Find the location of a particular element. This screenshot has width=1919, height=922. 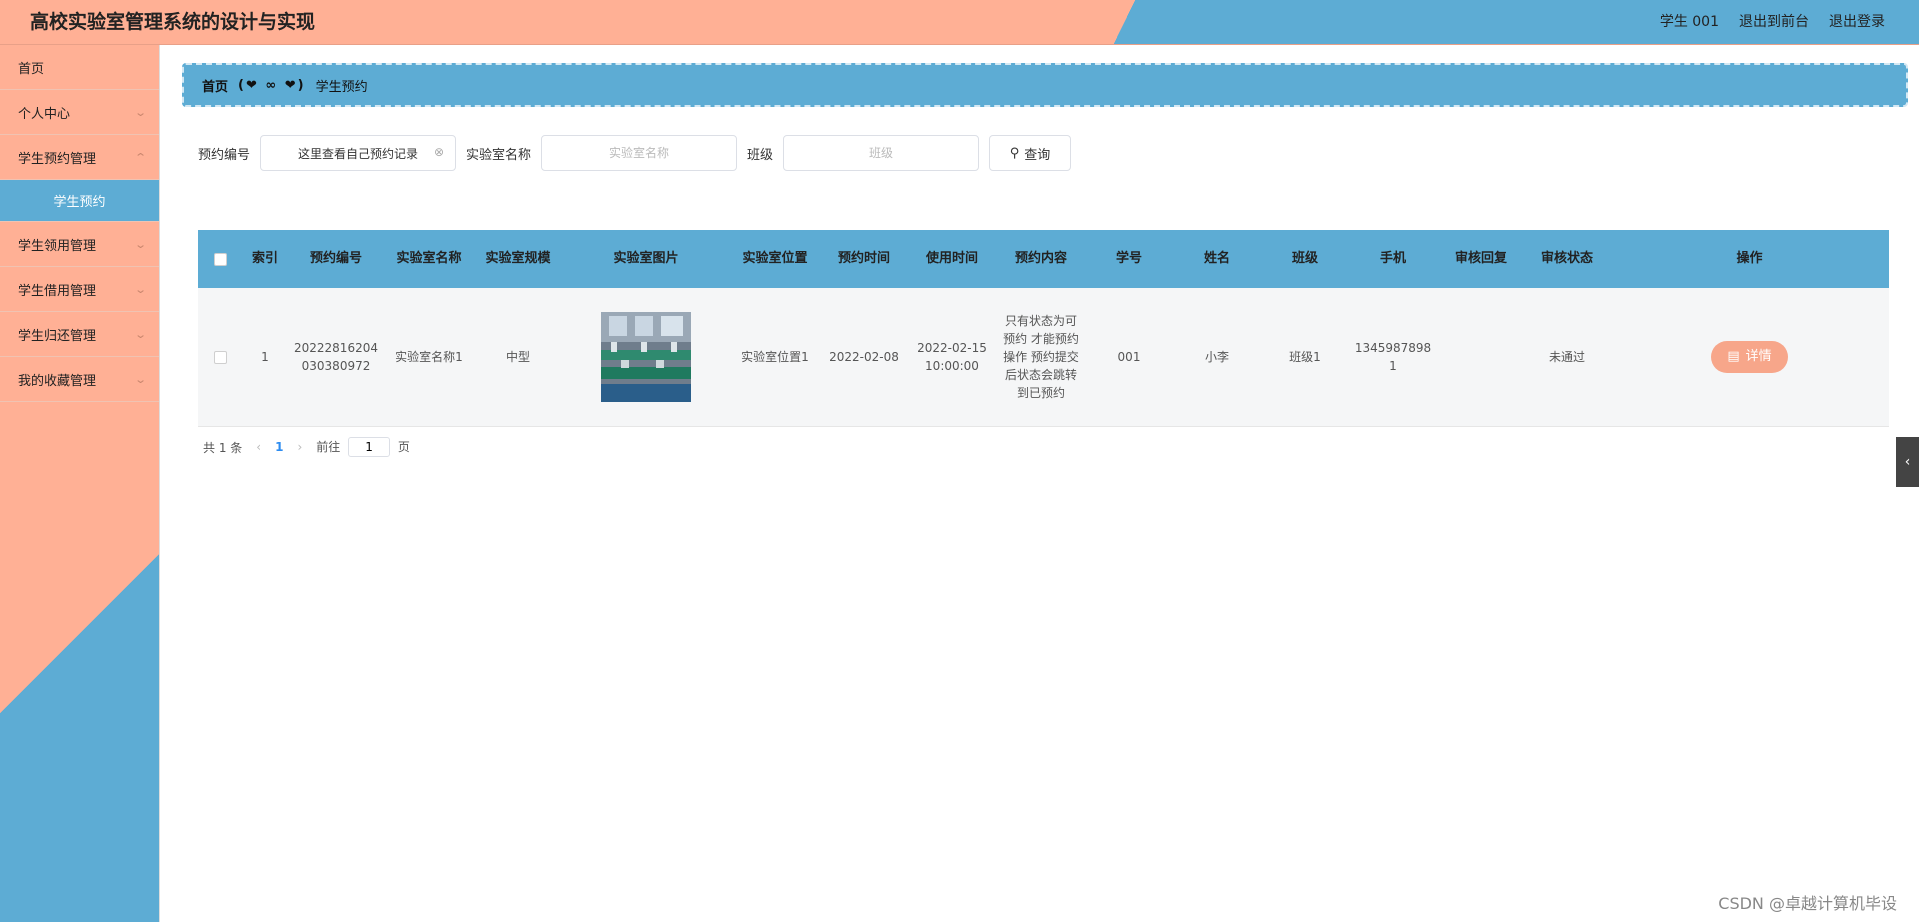

lab-photo is located at coordinates (646, 357).